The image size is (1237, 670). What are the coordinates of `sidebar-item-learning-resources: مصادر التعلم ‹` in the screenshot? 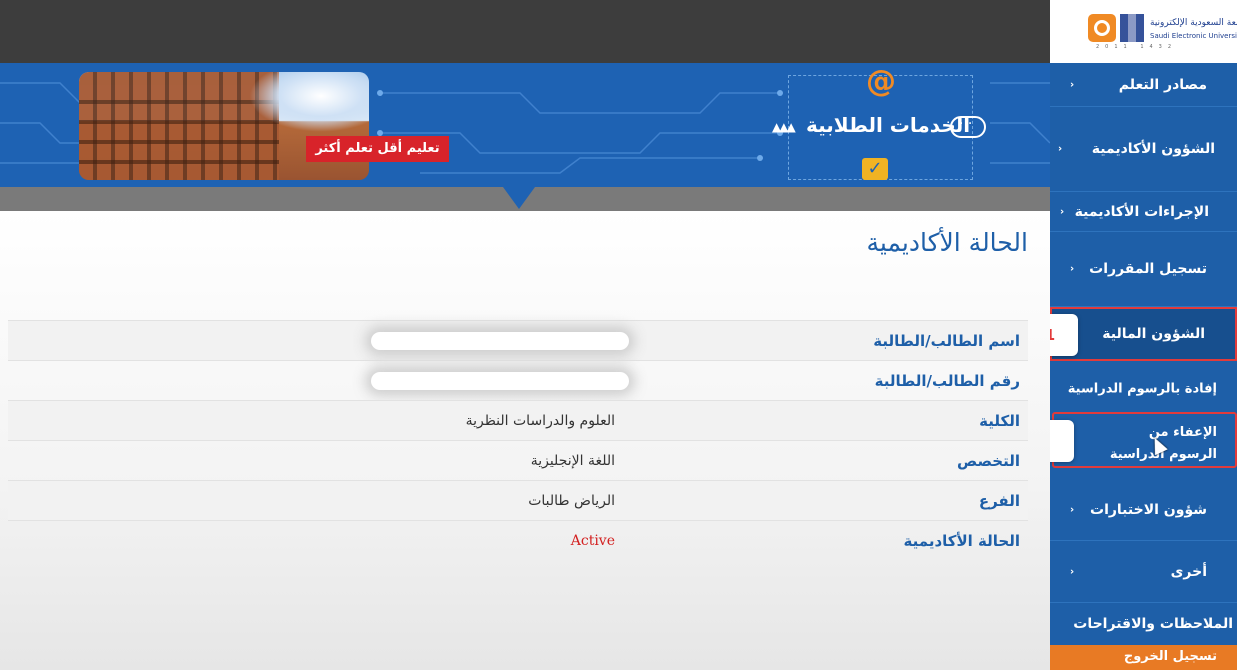 It's located at (1143, 85).